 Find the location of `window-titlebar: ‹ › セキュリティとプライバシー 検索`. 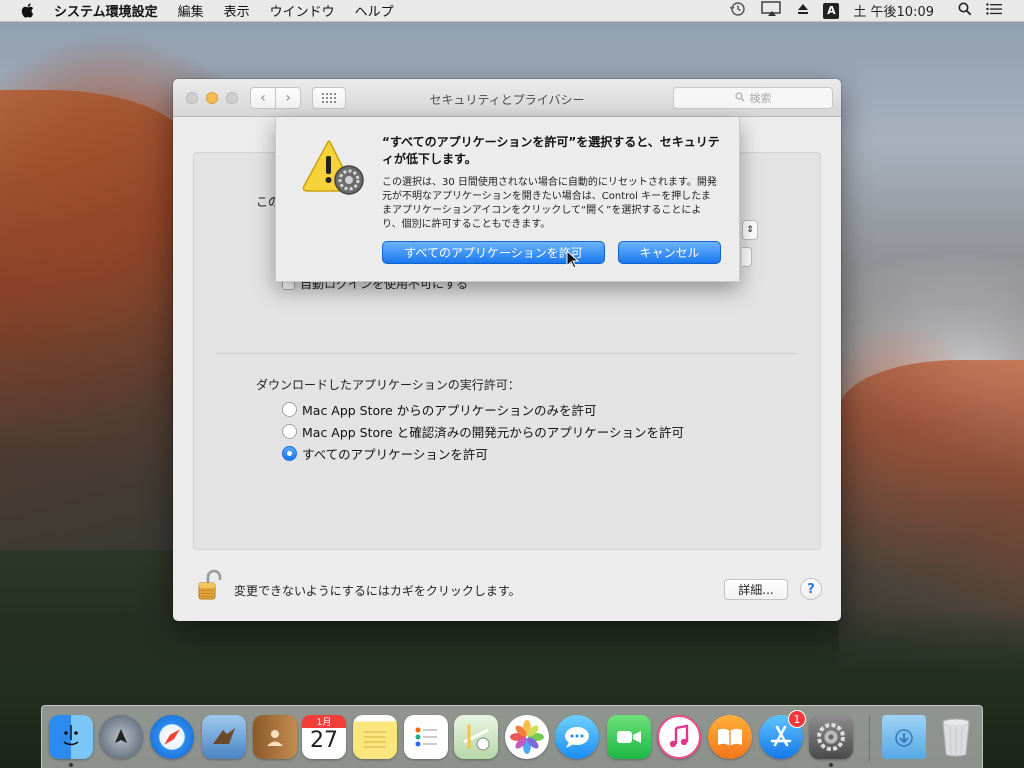

window-titlebar: ‹ › セキュリティとプライバシー 検索 is located at coordinates (507, 98).